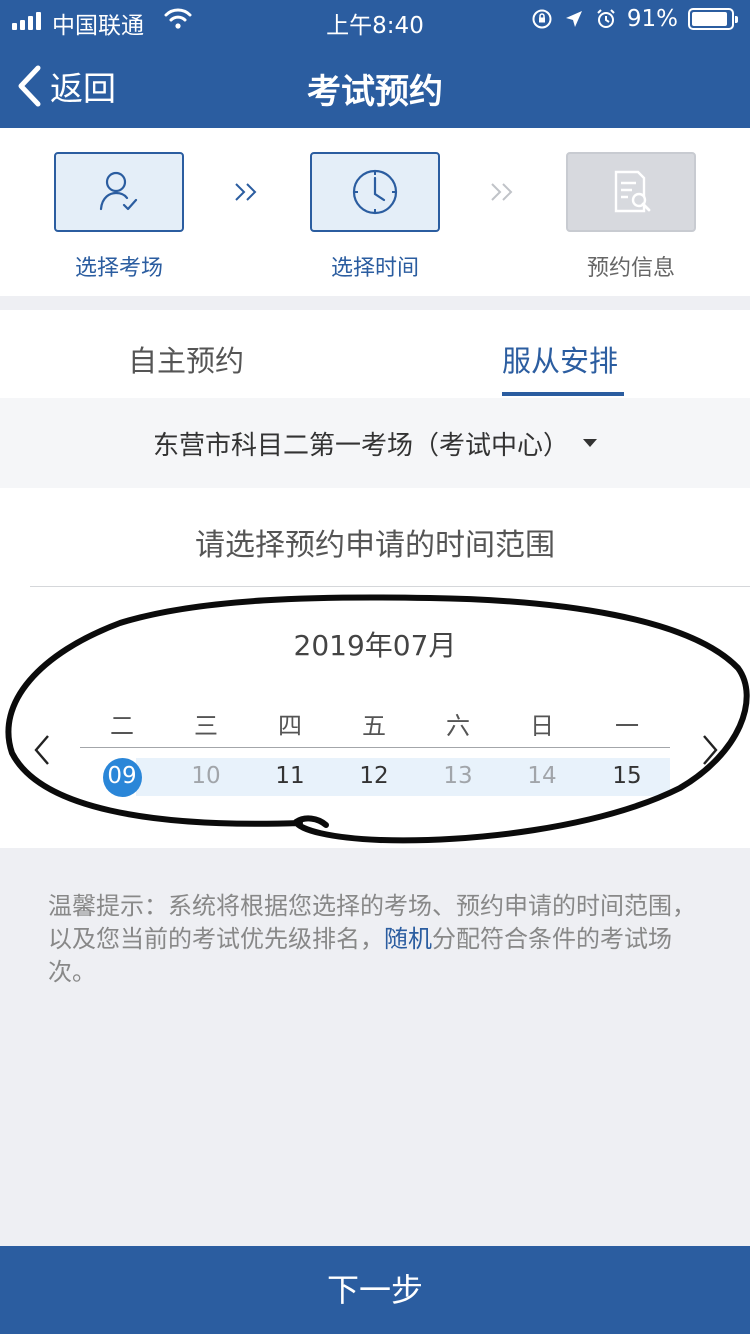  I want to click on day-cell: 11, so click(290, 776).